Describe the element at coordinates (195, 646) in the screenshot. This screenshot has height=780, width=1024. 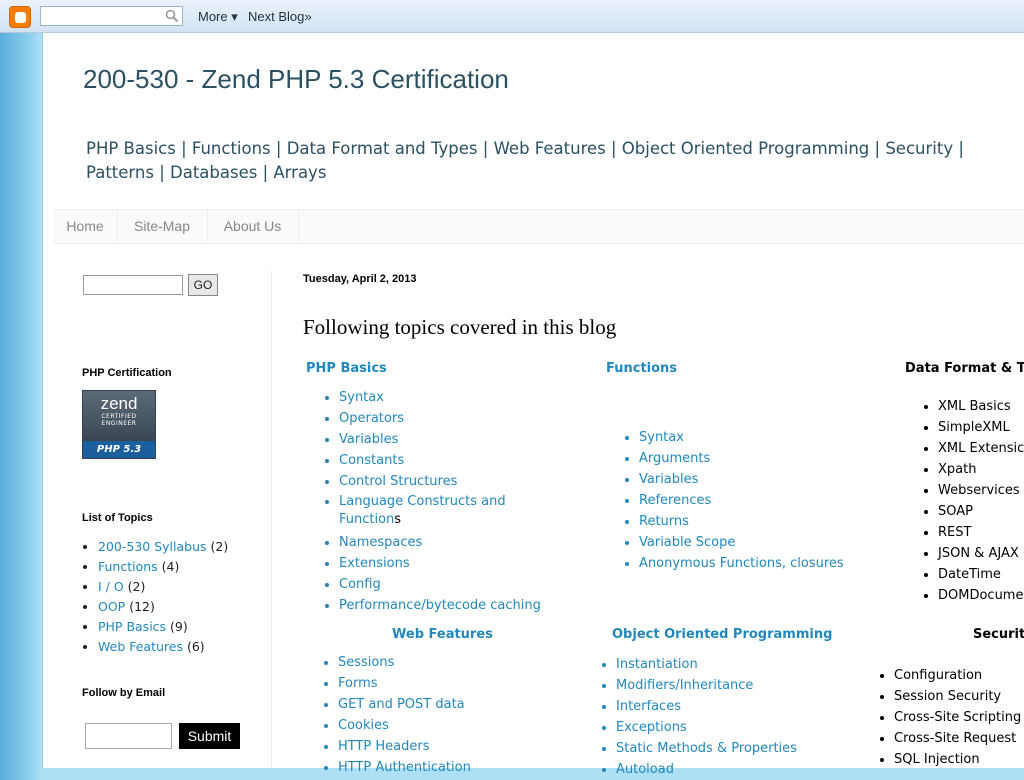
I see `topic-count: (6)` at that location.